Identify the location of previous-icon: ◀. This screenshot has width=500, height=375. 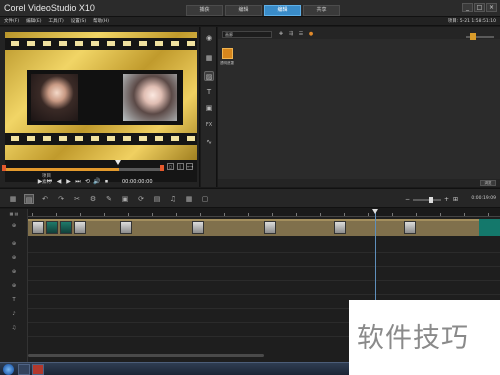
(59, 182).